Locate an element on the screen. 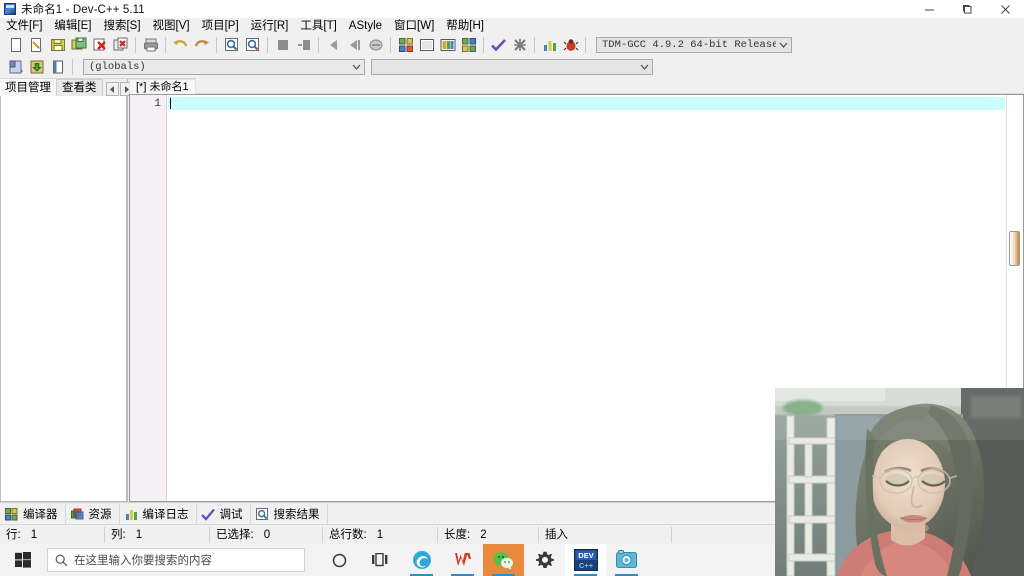 The height and width of the screenshot is (576, 1024). redo-icon is located at coordinates (201, 45).